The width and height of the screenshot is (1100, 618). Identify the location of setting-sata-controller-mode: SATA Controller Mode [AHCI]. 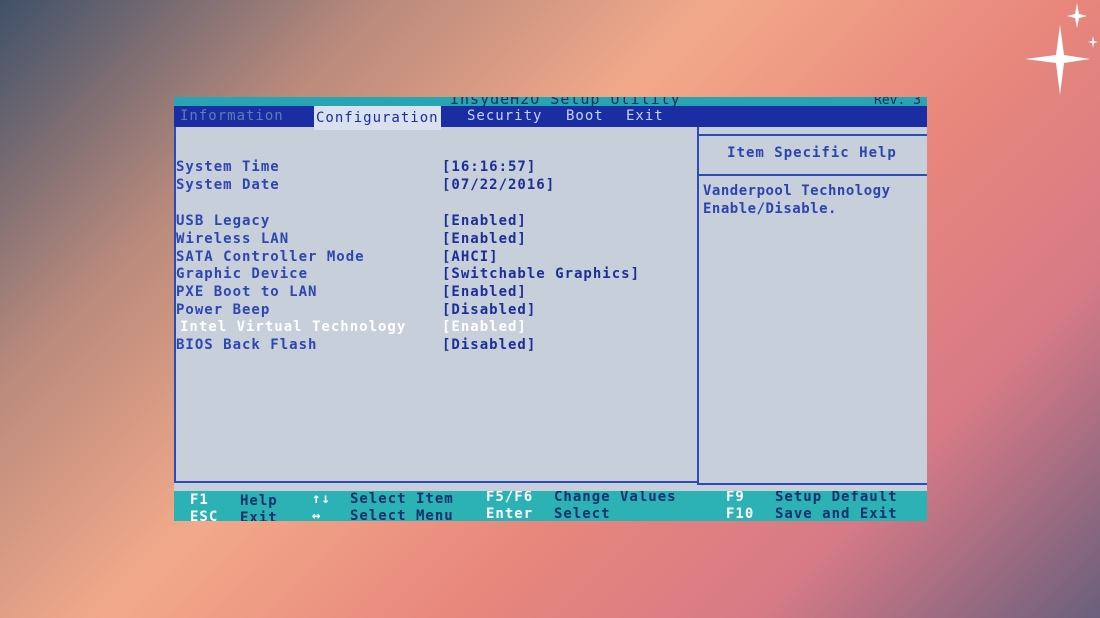
(436, 257).